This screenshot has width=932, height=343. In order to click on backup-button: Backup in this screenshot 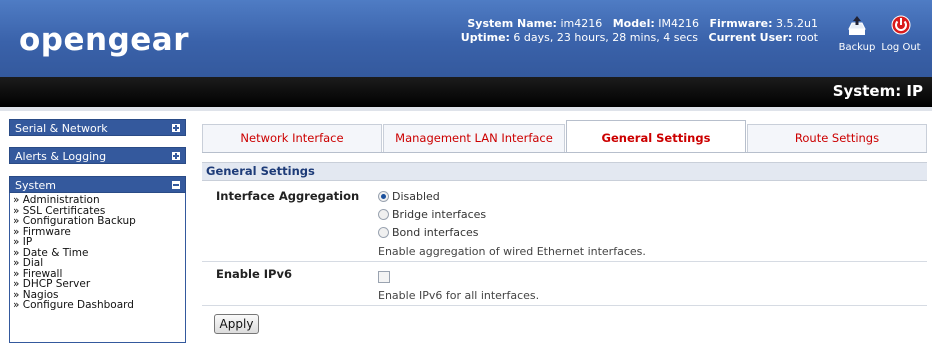, I will do `click(857, 34)`.